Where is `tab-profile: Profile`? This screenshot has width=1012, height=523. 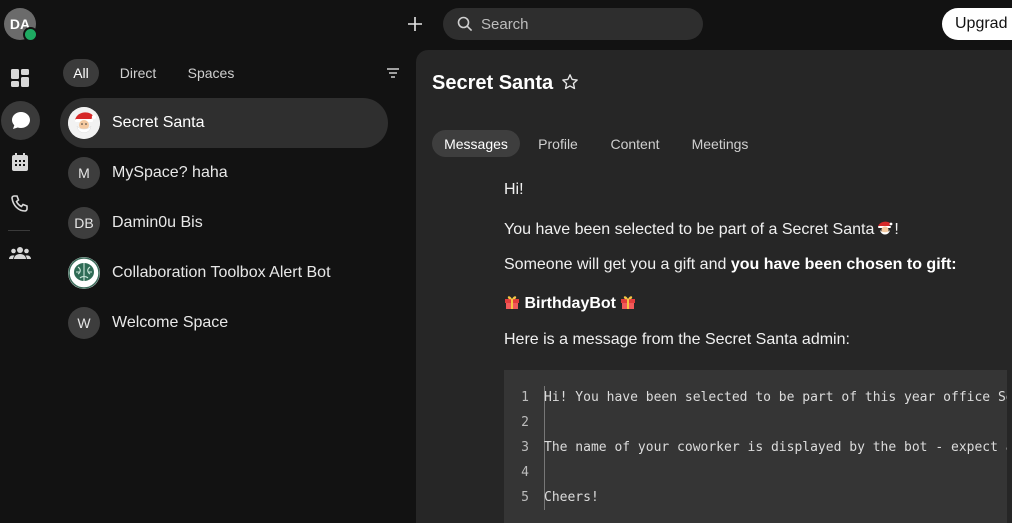 tab-profile: Profile is located at coordinates (558, 143).